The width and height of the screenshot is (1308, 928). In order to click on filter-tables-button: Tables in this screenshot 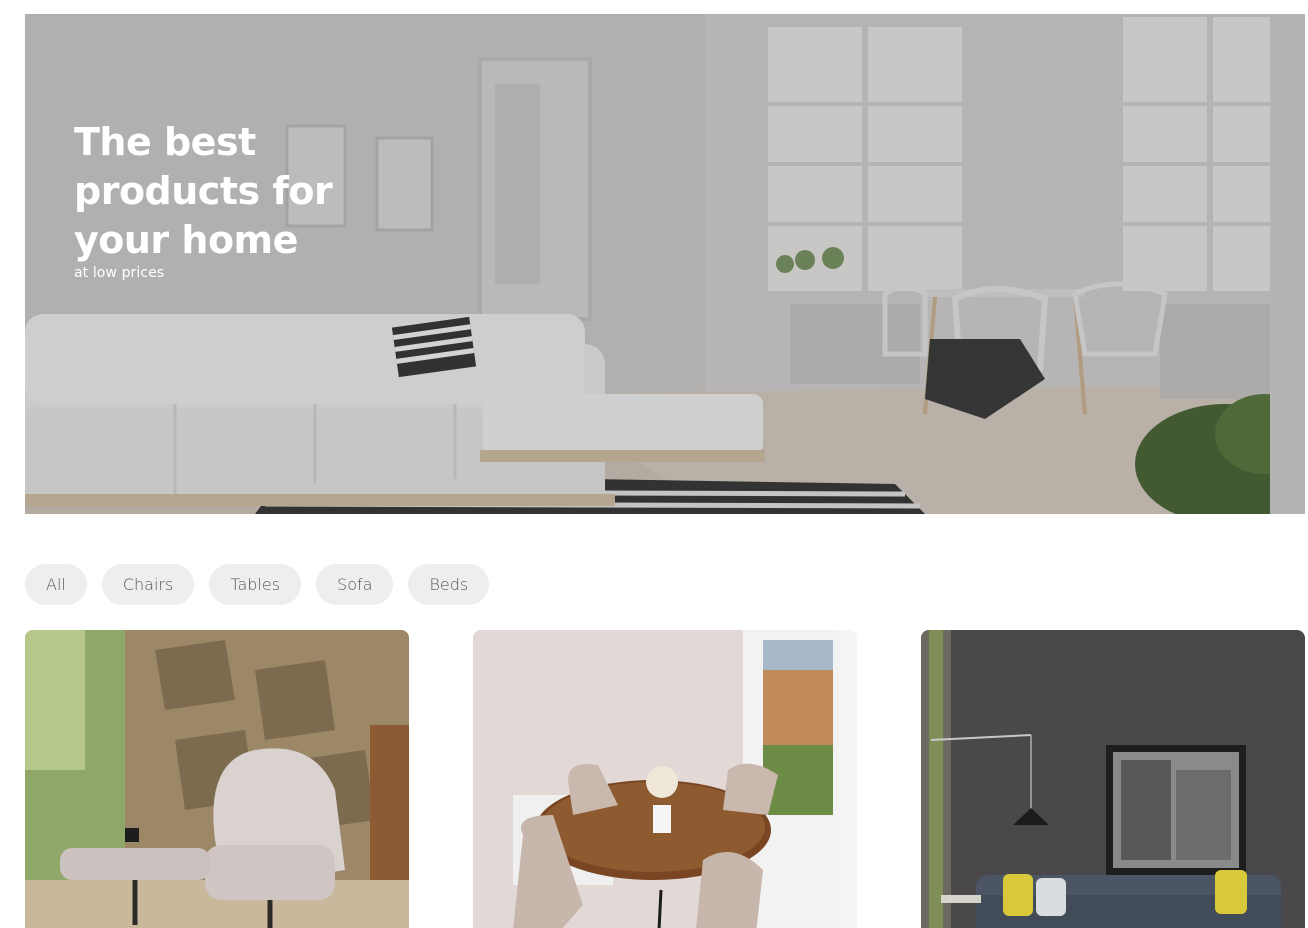, I will do `click(255, 584)`.